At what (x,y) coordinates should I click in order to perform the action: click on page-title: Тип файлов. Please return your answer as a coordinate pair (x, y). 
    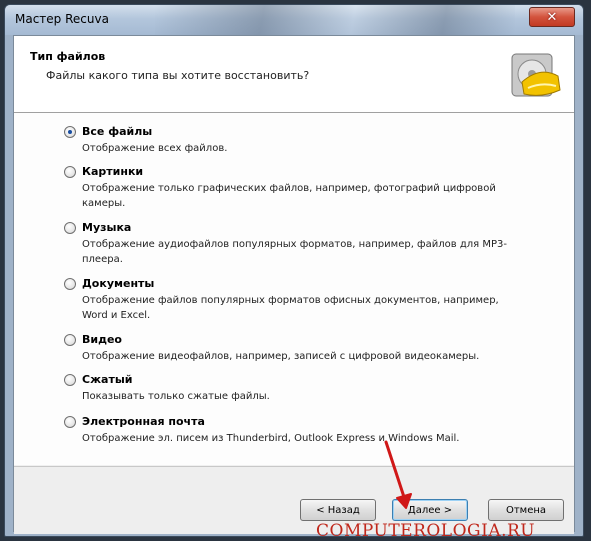
    Looking at the image, I should click on (68, 56).